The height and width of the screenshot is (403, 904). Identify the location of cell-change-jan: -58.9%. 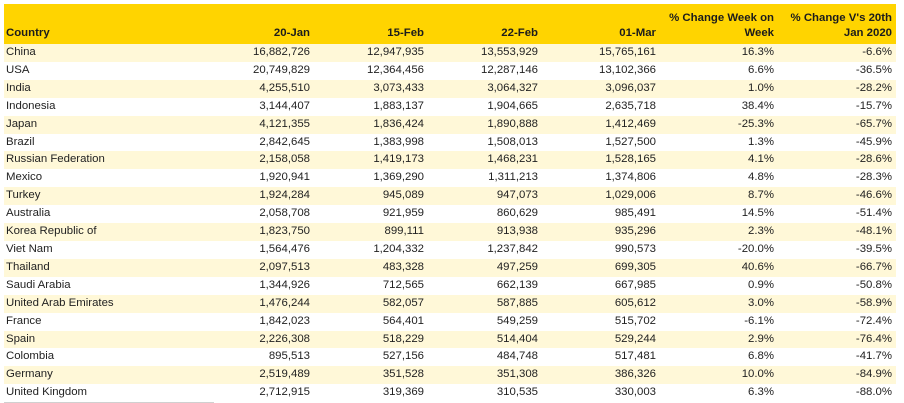
(873, 302).